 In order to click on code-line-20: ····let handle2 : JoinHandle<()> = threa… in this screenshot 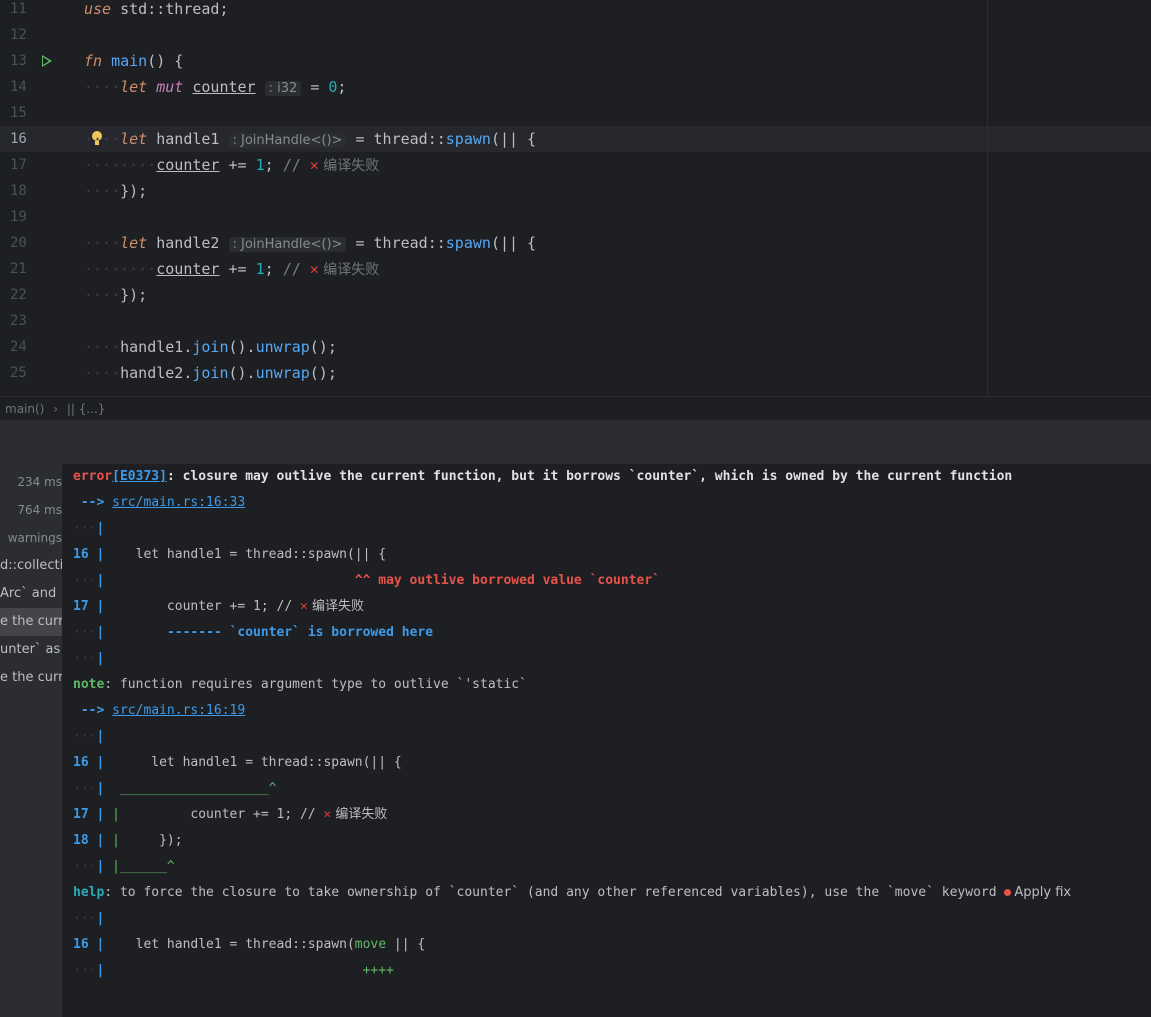, I will do `click(310, 243)`.